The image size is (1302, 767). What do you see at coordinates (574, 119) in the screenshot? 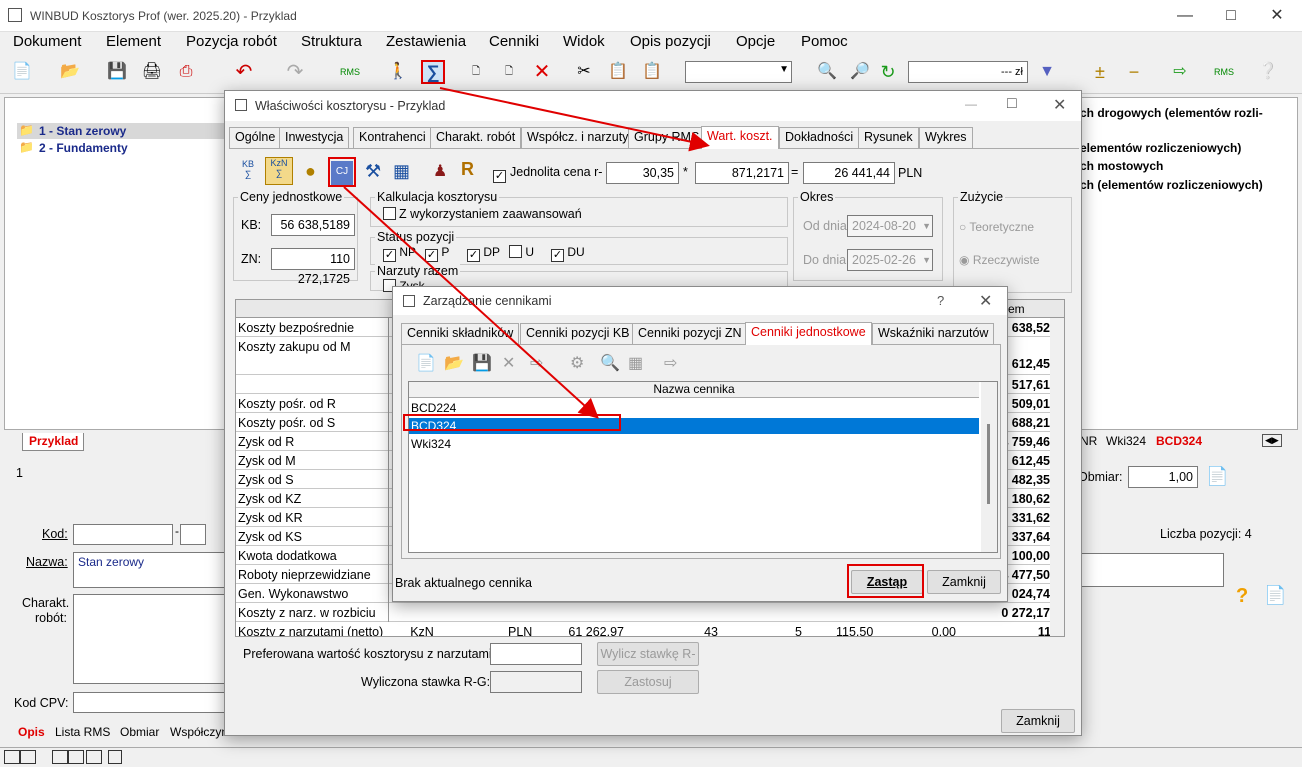
I see `annotation-arrow-tab` at bounding box center [574, 119].